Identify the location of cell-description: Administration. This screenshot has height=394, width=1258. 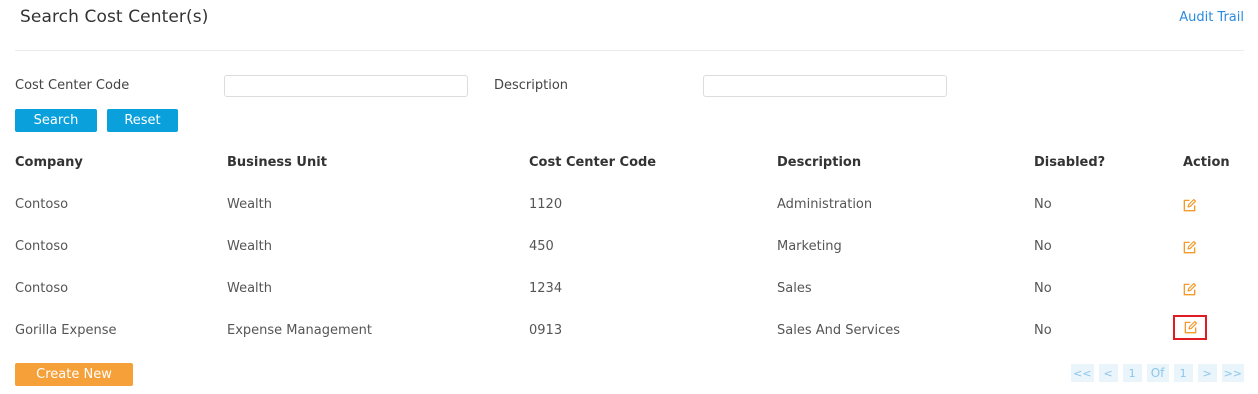
(825, 204).